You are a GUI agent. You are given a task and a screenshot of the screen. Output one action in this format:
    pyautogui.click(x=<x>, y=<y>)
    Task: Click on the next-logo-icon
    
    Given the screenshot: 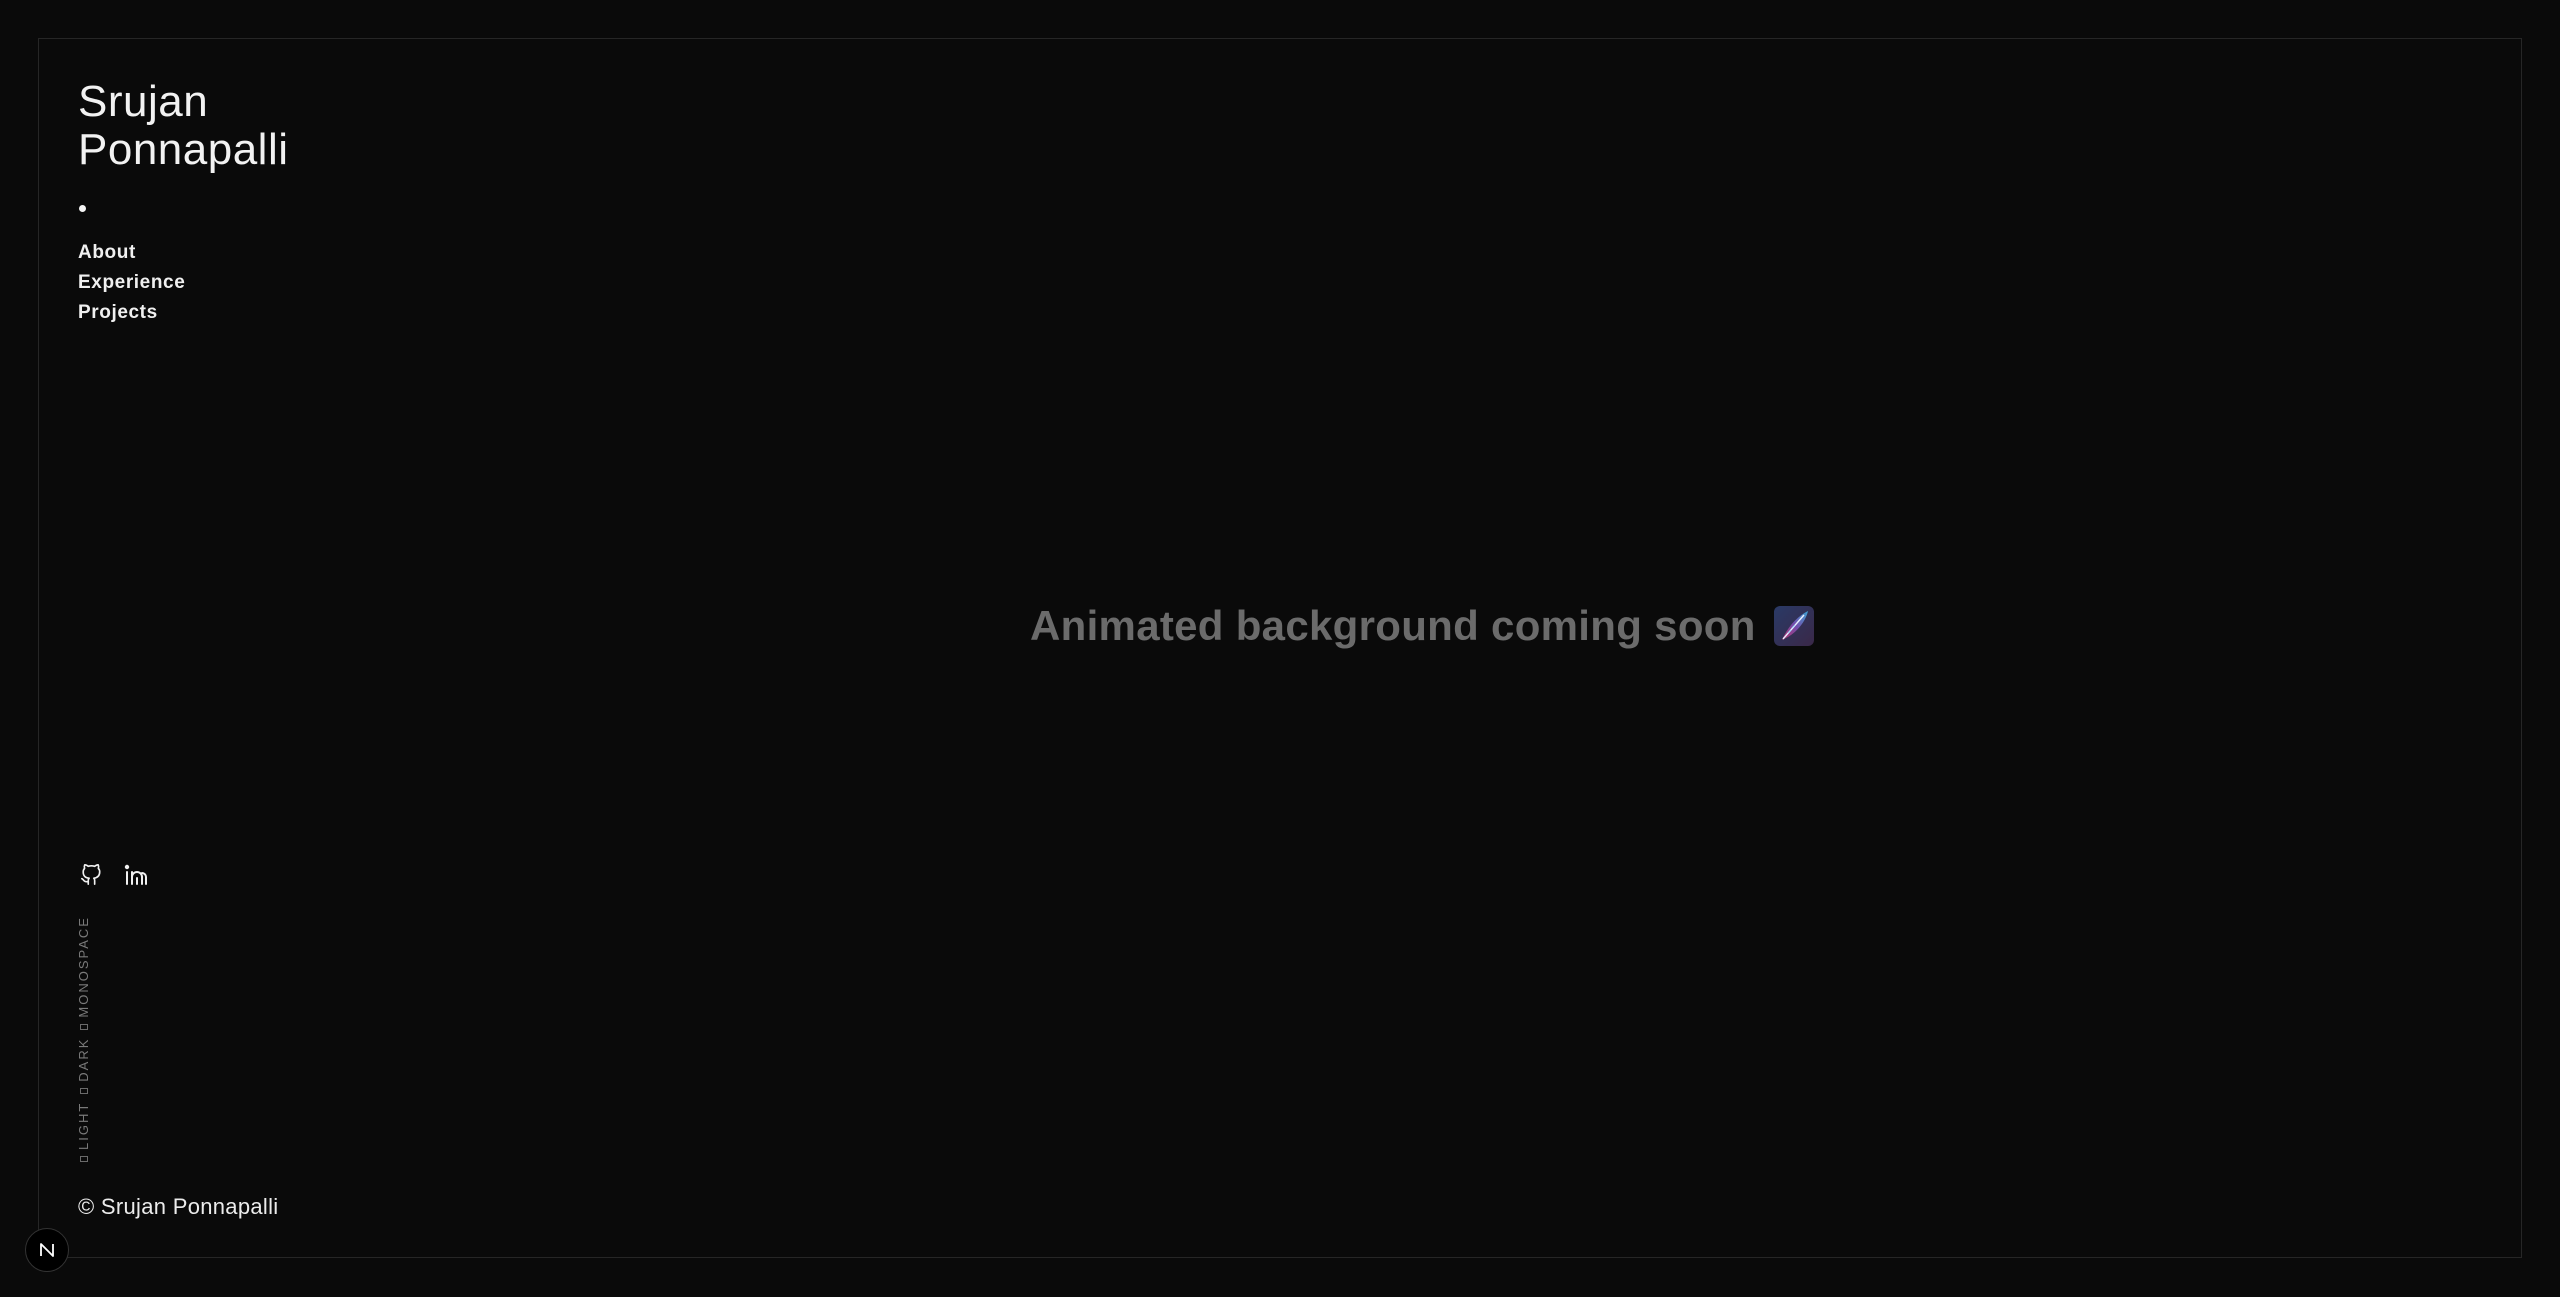 What is the action you would take?
    pyautogui.click(x=47, y=1250)
    